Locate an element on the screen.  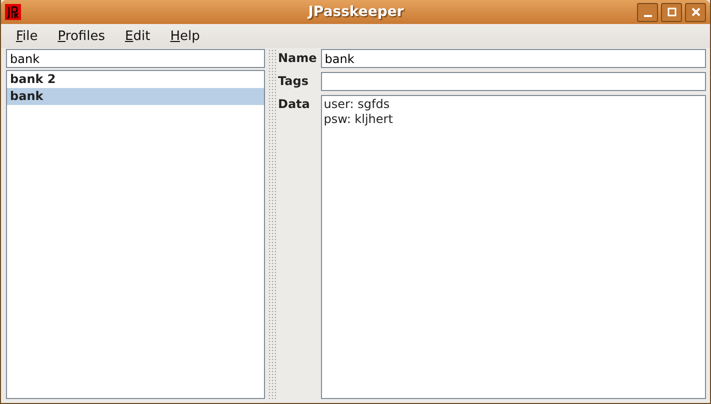
window-title: JPasskeeper is located at coordinates (355, 12).